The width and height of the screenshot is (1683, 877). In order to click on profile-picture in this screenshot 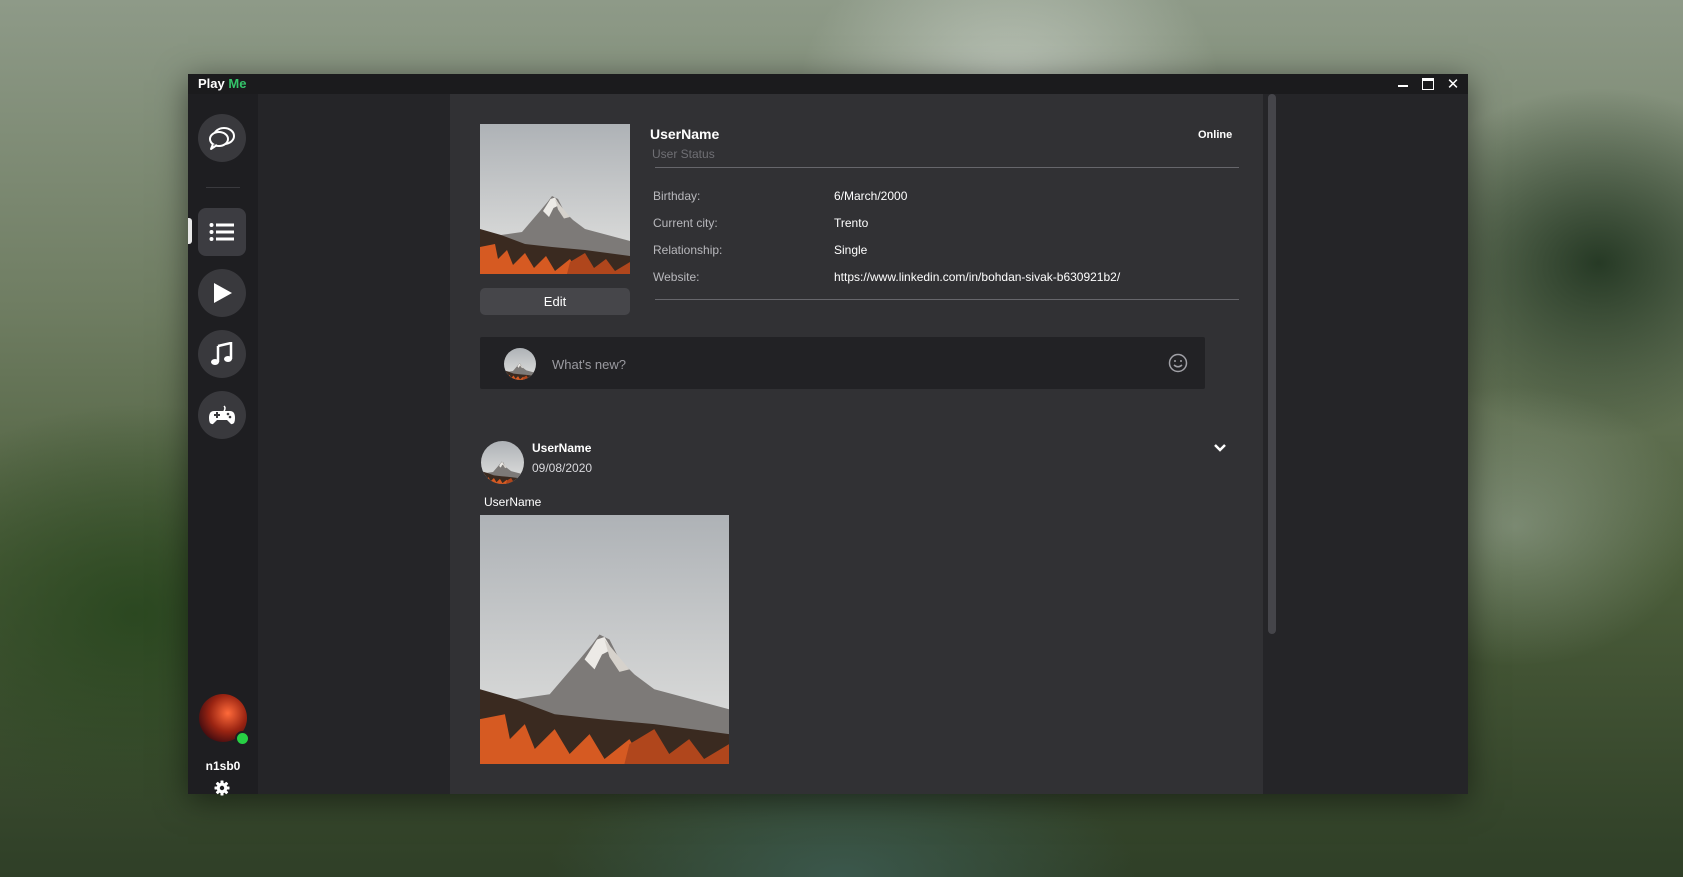, I will do `click(555, 199)`.